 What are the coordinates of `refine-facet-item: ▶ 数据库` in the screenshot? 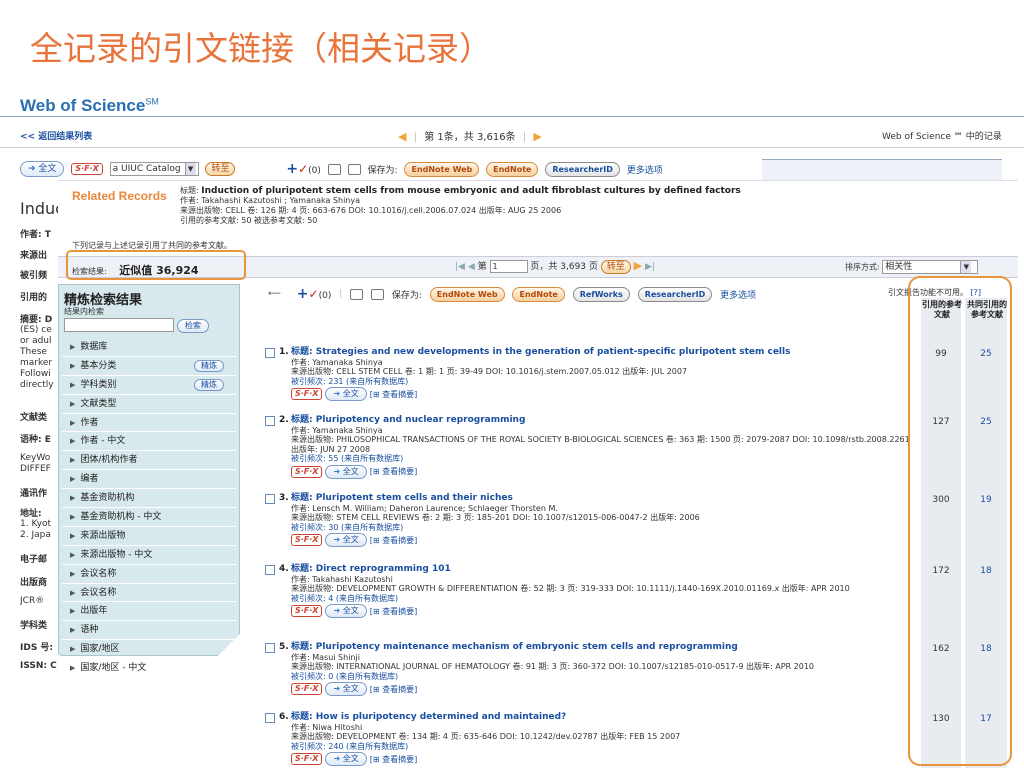 It's located at (149, 347).